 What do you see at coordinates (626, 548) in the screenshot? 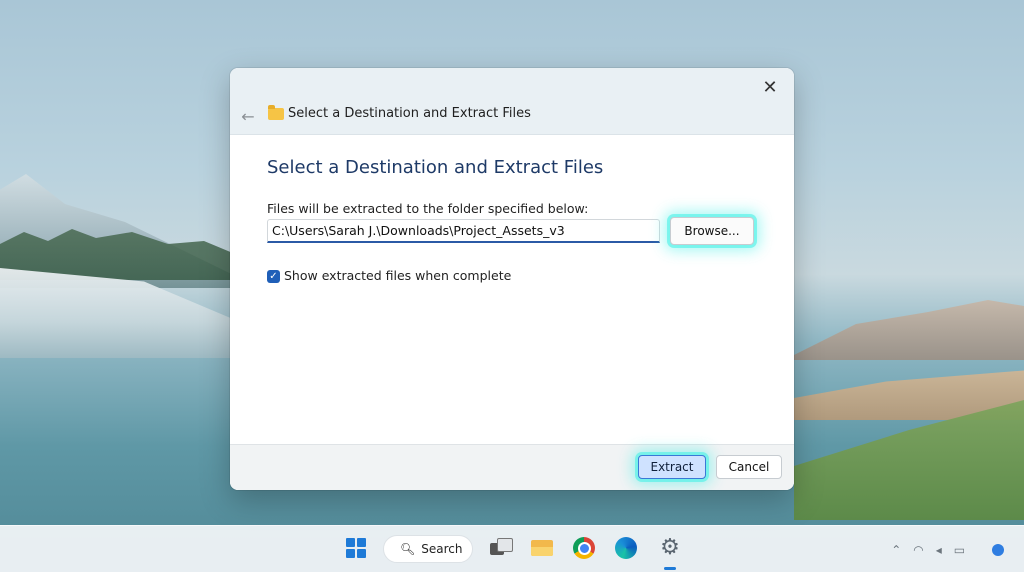
I see `edge-icon` at bounding box center [626, 548].